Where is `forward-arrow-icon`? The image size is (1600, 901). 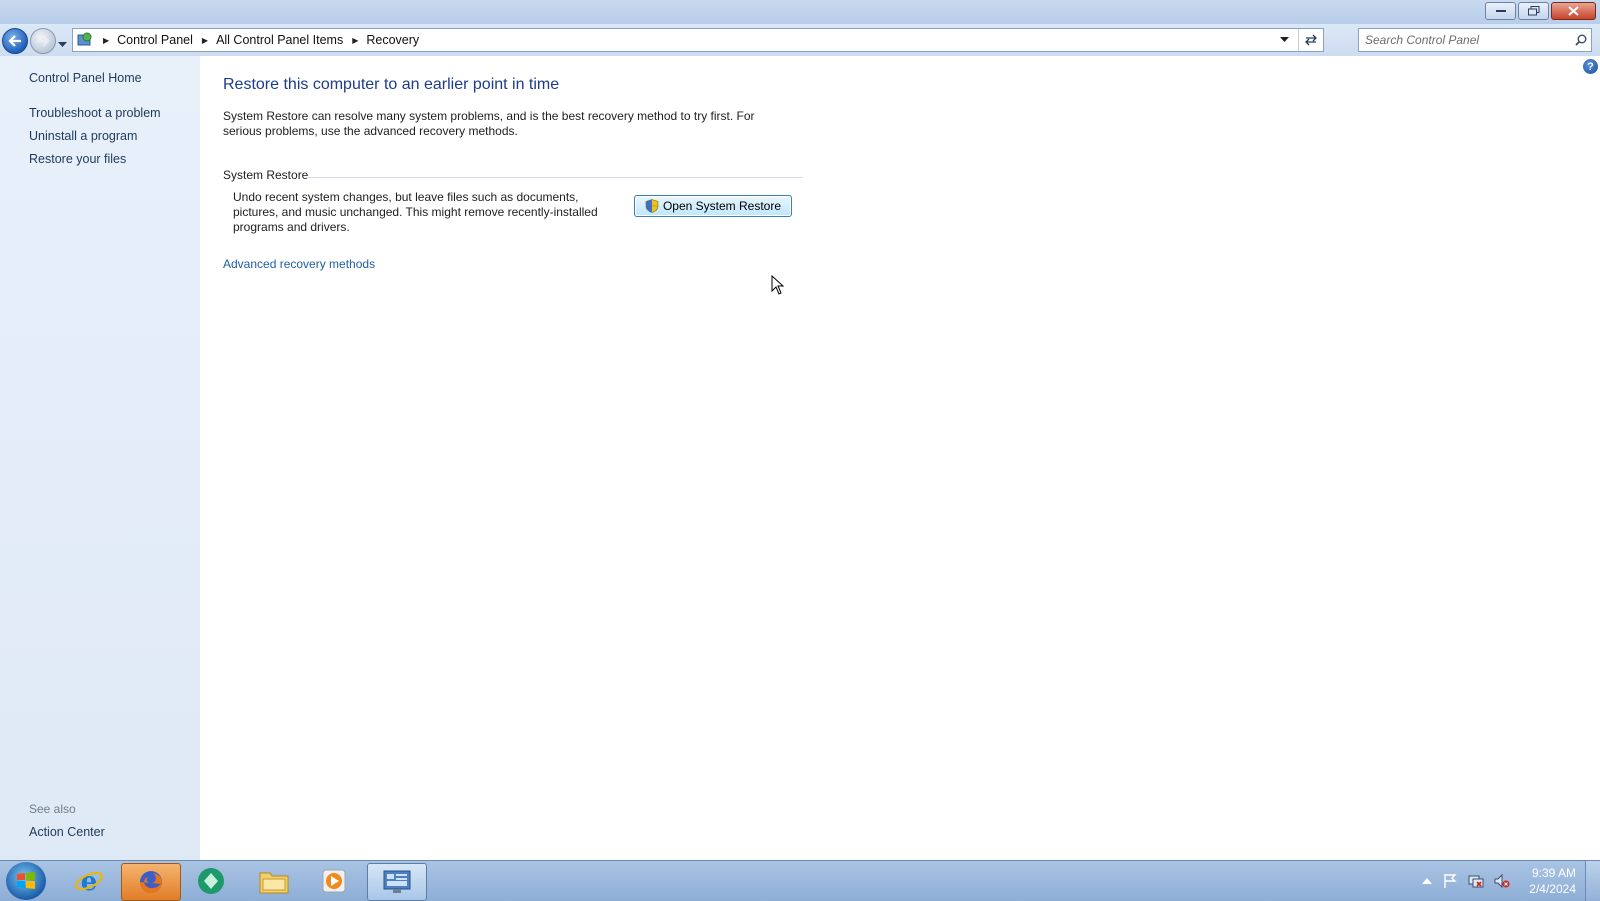 forward-arrow-icon is located at coordinates (43, 41).